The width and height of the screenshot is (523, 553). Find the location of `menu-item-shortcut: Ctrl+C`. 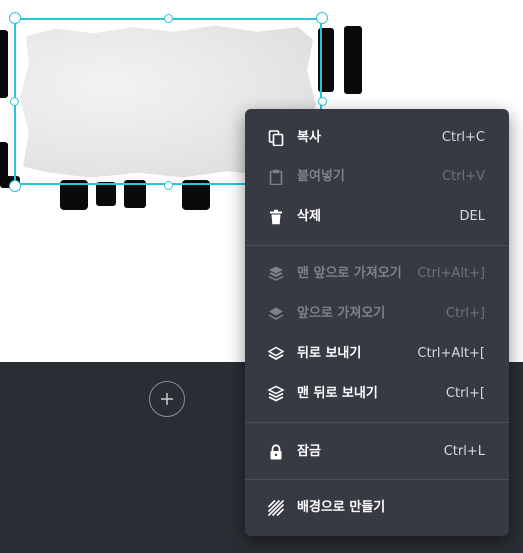

menu-item-shortcut: Ctrl+C is located at coordinates (463, 137).